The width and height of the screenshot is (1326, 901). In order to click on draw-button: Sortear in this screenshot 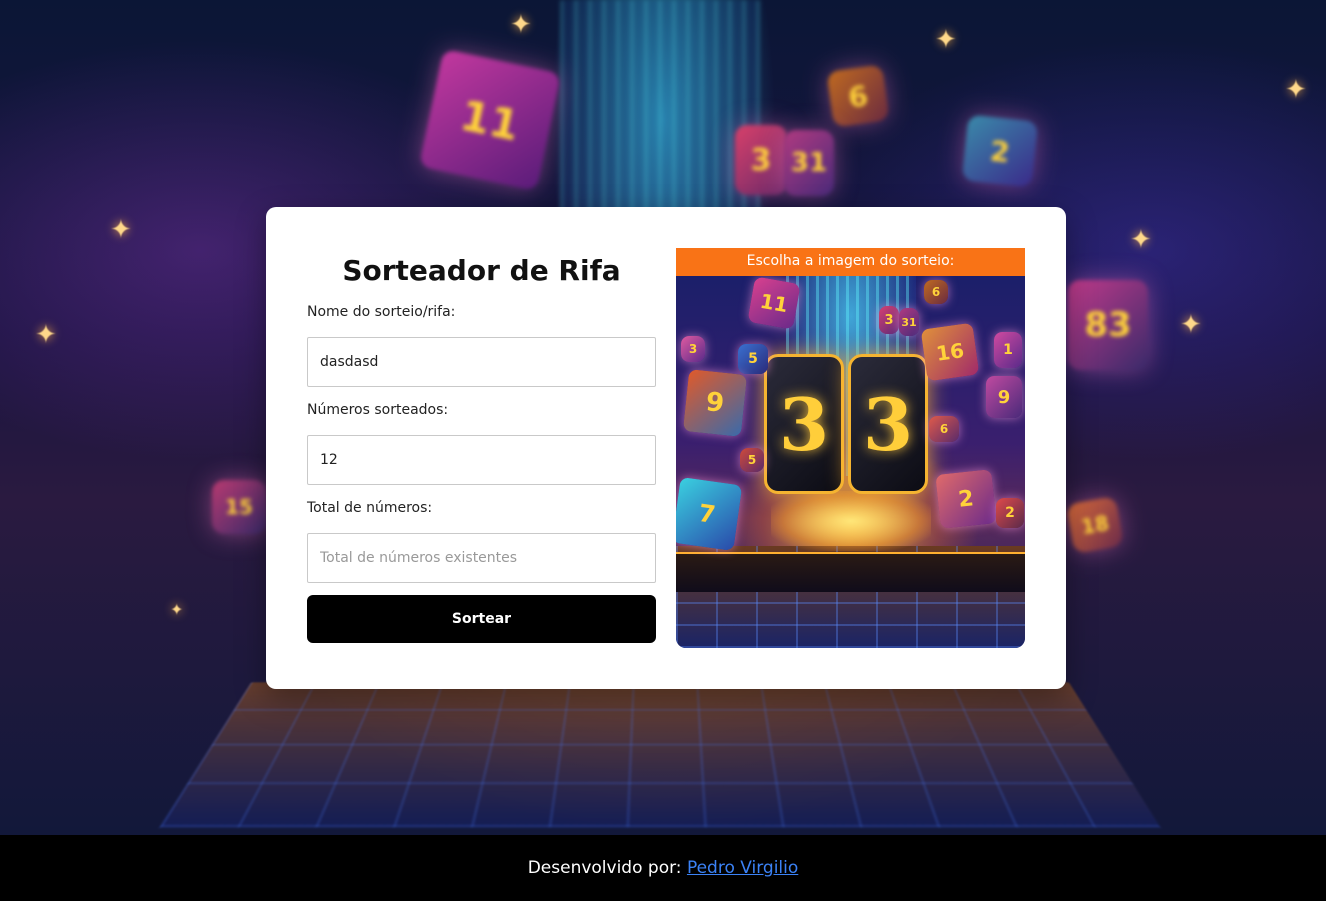, I will do `click(481, 619)`.